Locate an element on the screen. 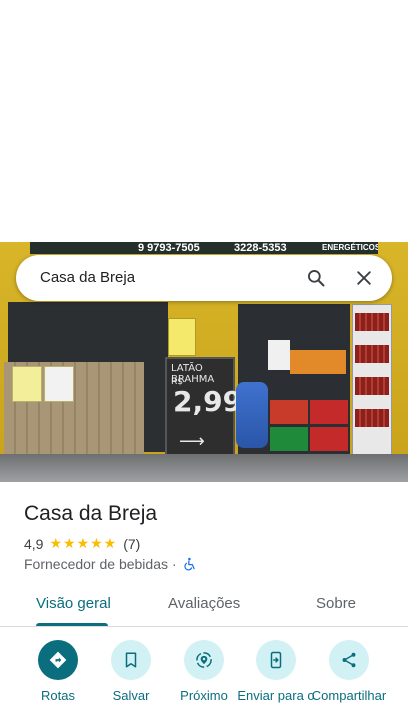  price-chalkboard: LATÃO BRAHMA R$ 2,99 ⟶ is located at coordinates (203, 408).